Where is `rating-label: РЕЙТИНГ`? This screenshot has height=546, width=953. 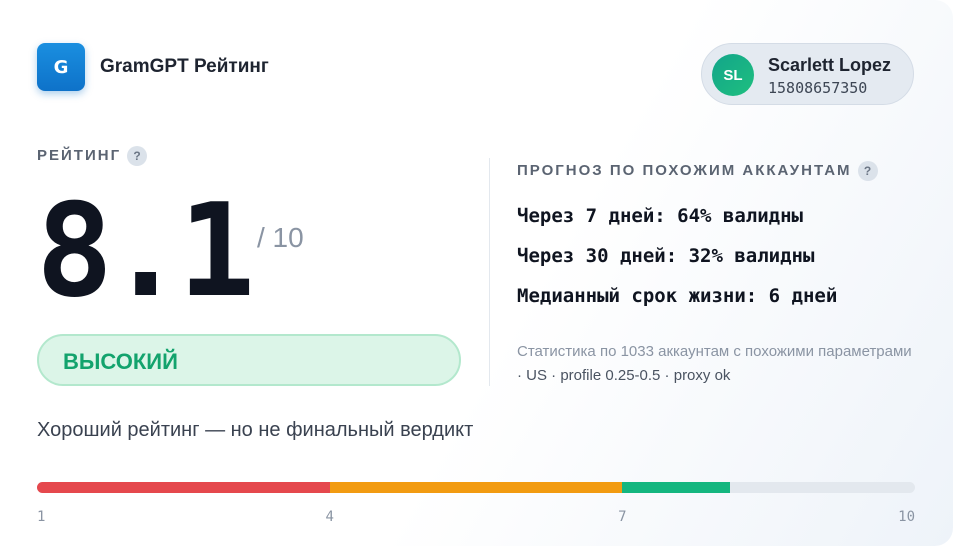 rating-label: РЕЙТИНГ is located at coordinates (79, 155).